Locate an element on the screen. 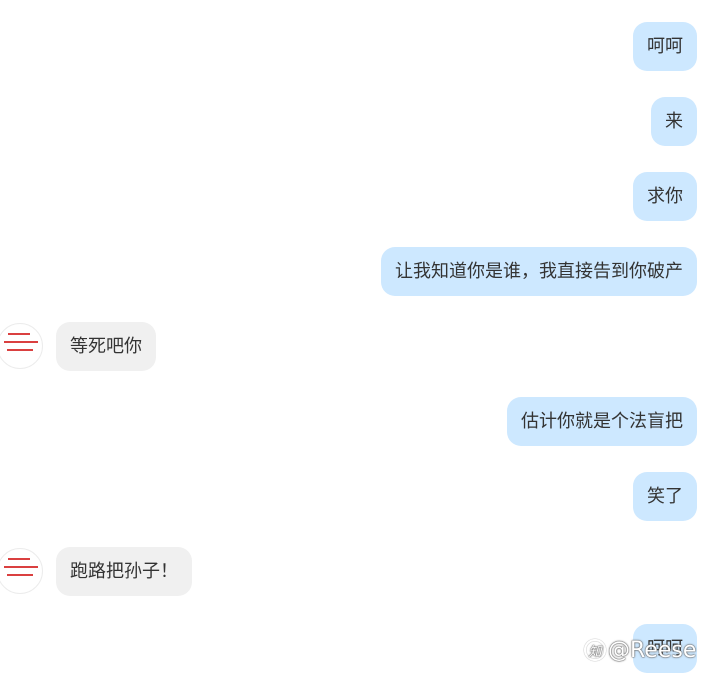 The height and width of the screenshot is (690, 709). message-text: 跑路把孙子！ is located at coordinates (124, 571).